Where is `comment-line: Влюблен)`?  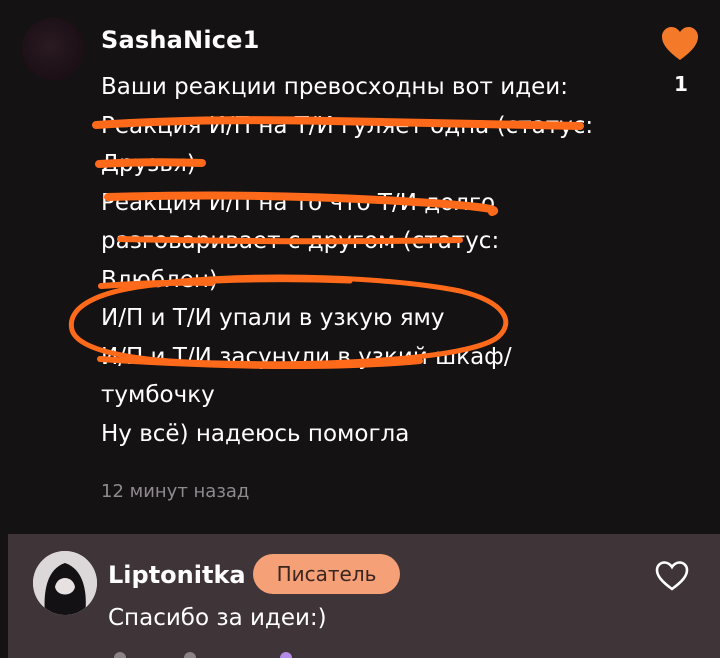
comment-line: Влюблен) is located at coordinates (159, 279).